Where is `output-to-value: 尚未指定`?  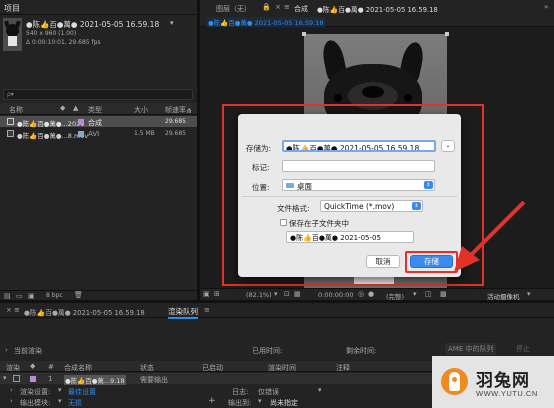 output-to-value: 尚未指定 is located at coordinates (284, 403).